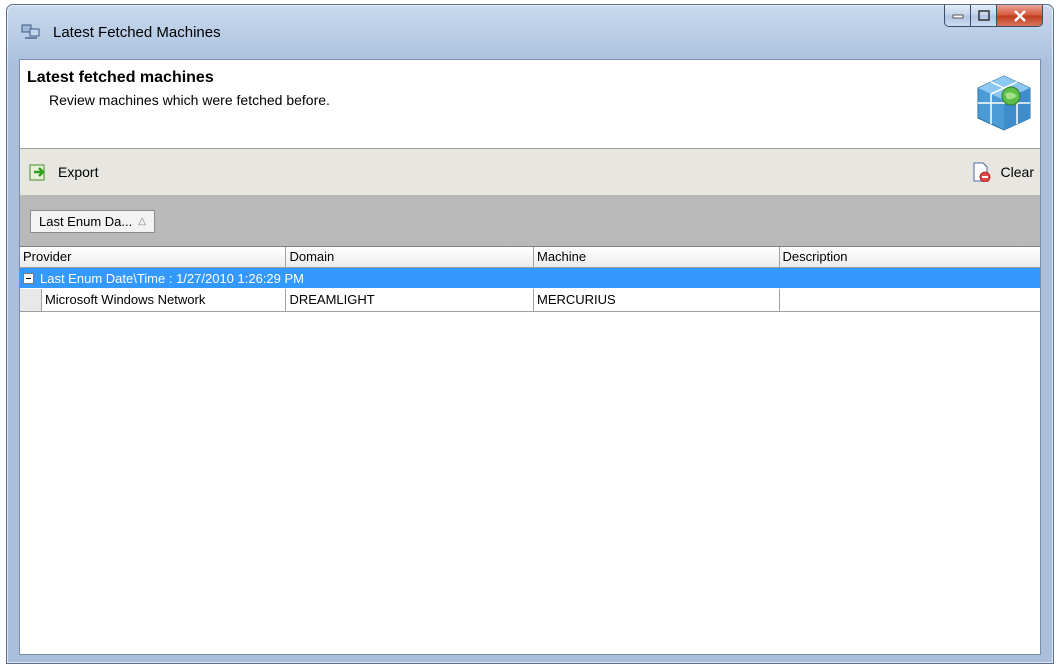  Describe the element at coordinates (410, 300) in the screenshot. I see `cell-domain: DREAMLIGHT` at that location.